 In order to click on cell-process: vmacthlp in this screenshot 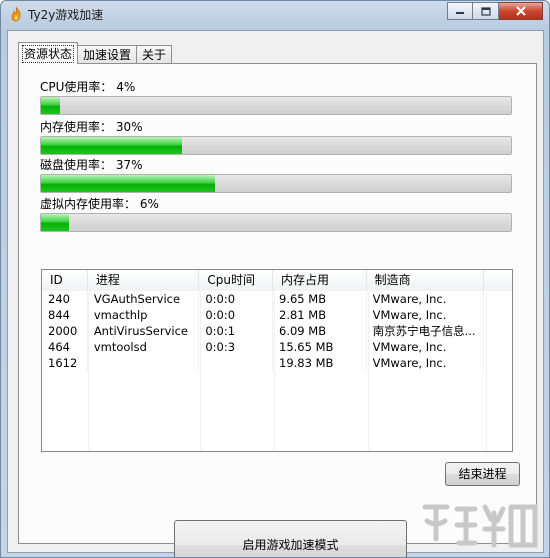, I will do `click(144, 315)`.